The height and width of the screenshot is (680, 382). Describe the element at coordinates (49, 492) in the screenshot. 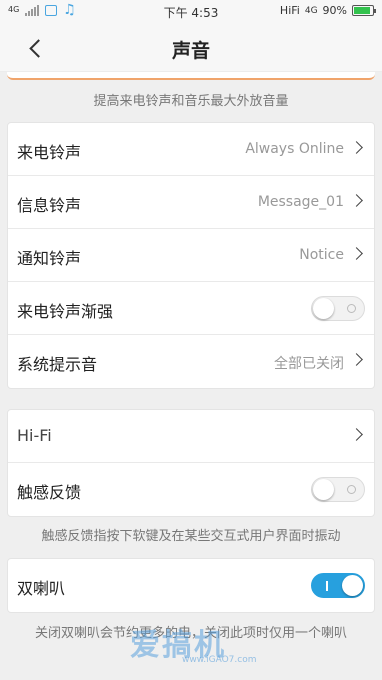

I see `row-label: 触感反馈` at that location.